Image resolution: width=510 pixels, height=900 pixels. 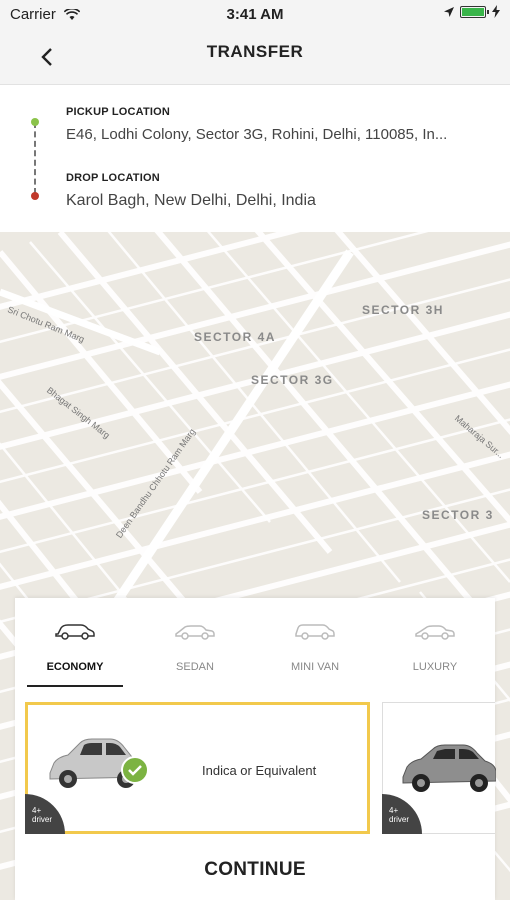 What do you see at coordinates (458, 515) in the screenshot?
I see `map-label-sector-3: SECTOR 3` at bounding box center [458, 515].